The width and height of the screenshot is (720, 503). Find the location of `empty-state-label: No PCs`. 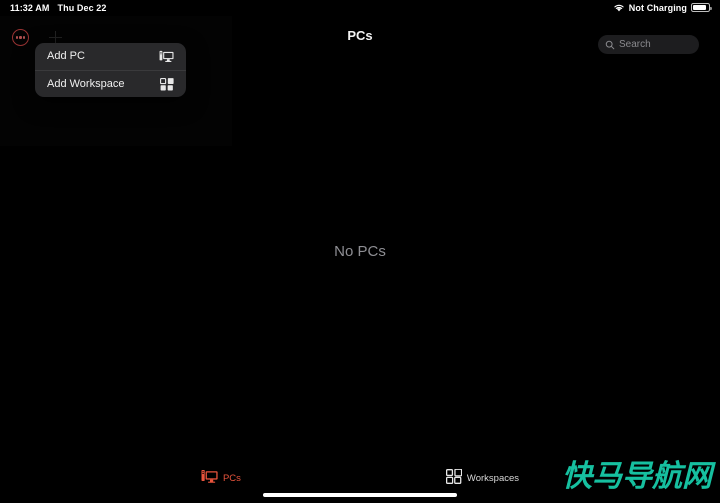

empty-state-label: No PCs is located at coordinates (360, 251).